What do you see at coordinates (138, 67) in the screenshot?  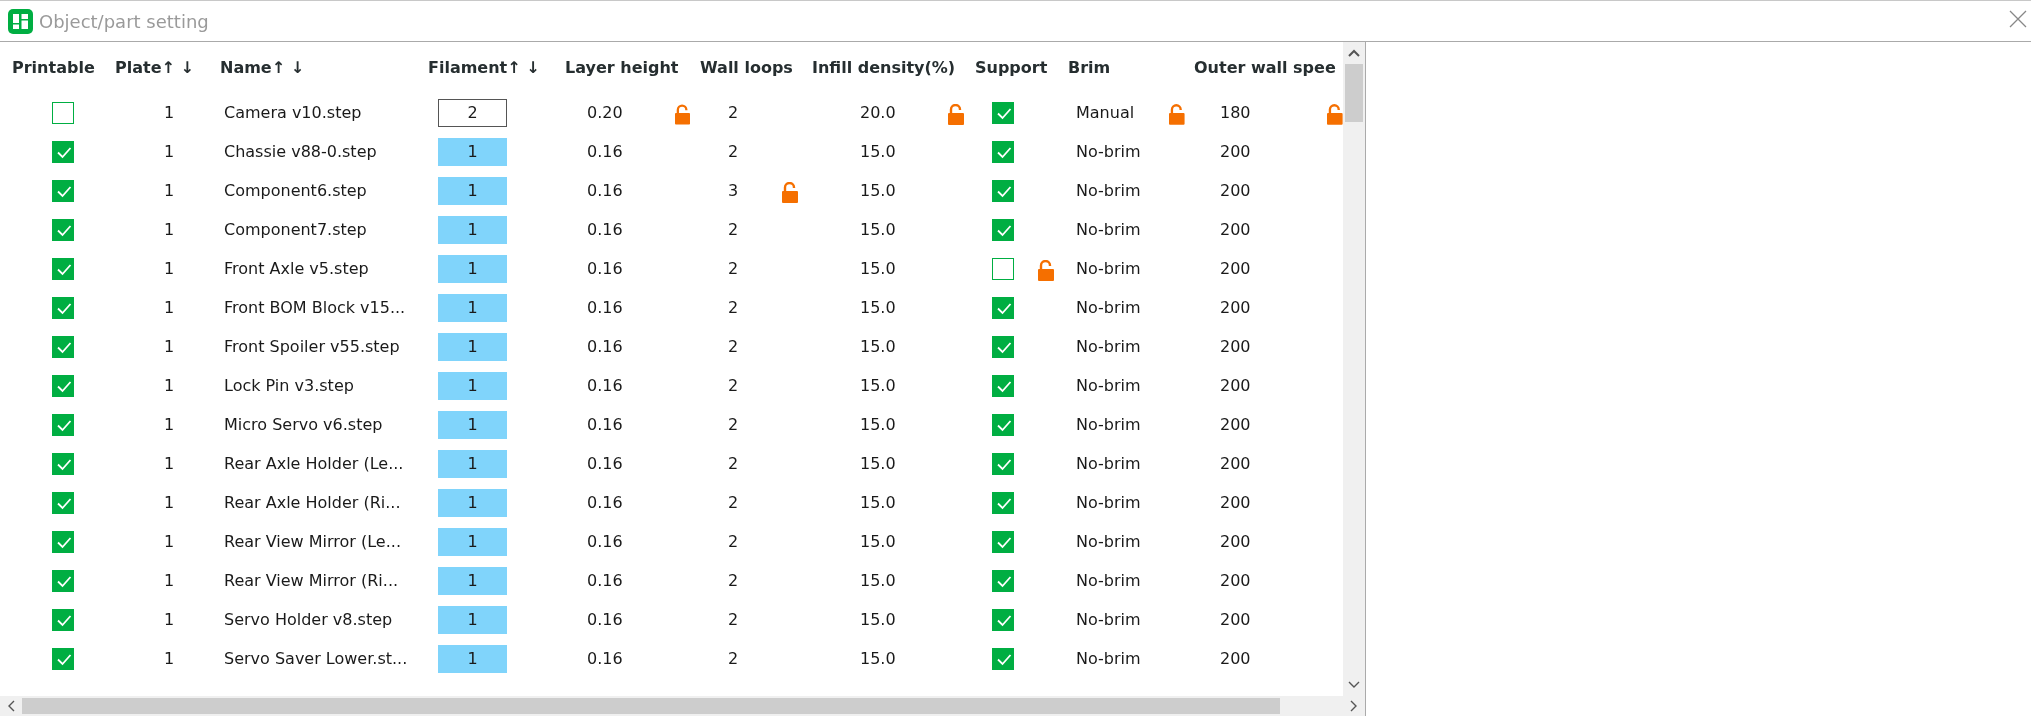 I see `column-header: Plate` at bounding box center [138, 67].